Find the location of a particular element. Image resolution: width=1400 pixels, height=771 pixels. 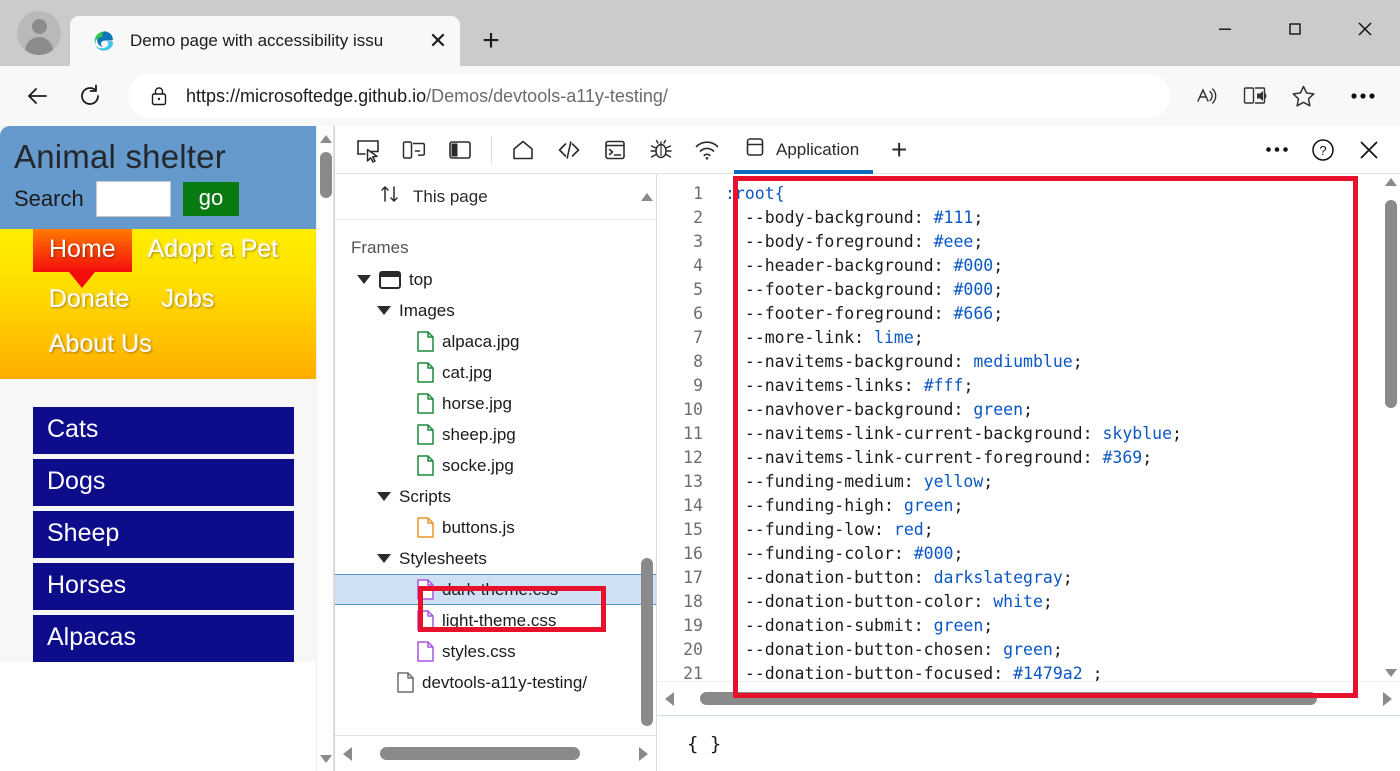

sort-arrows-icon is located at coordinates (390, 196).